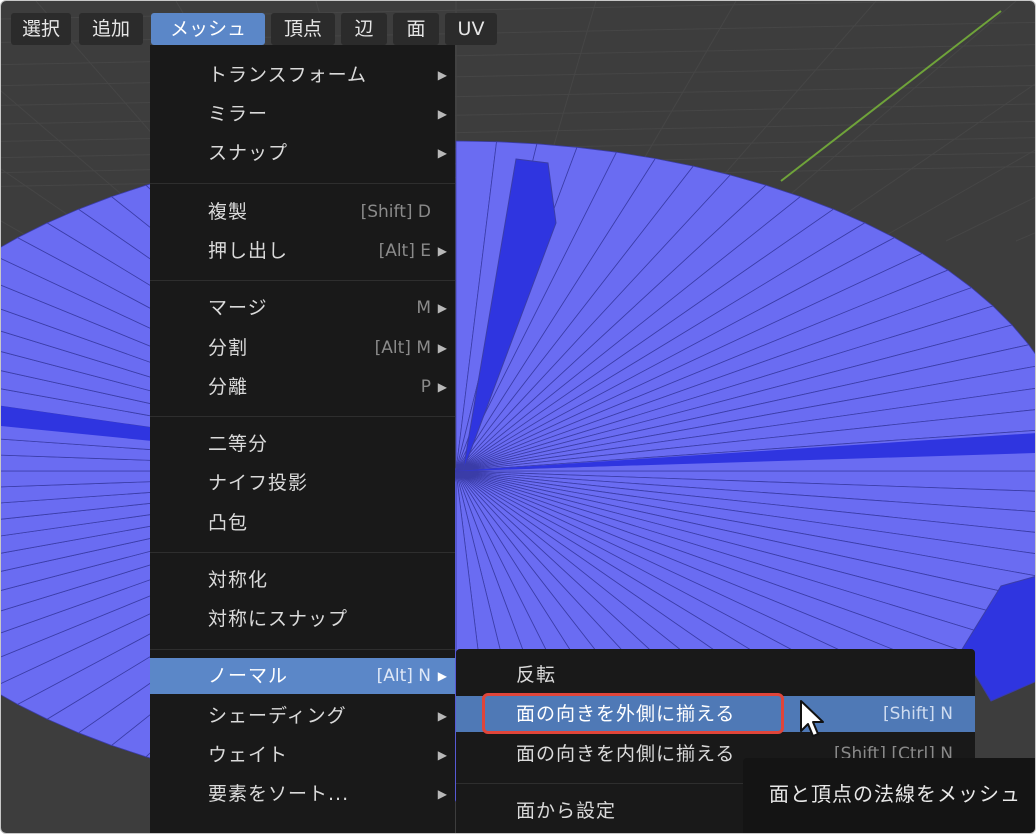 The image size is (1036, 834). I want to click on menu-item-shortcut: [Alt] E, so click(404, 251).